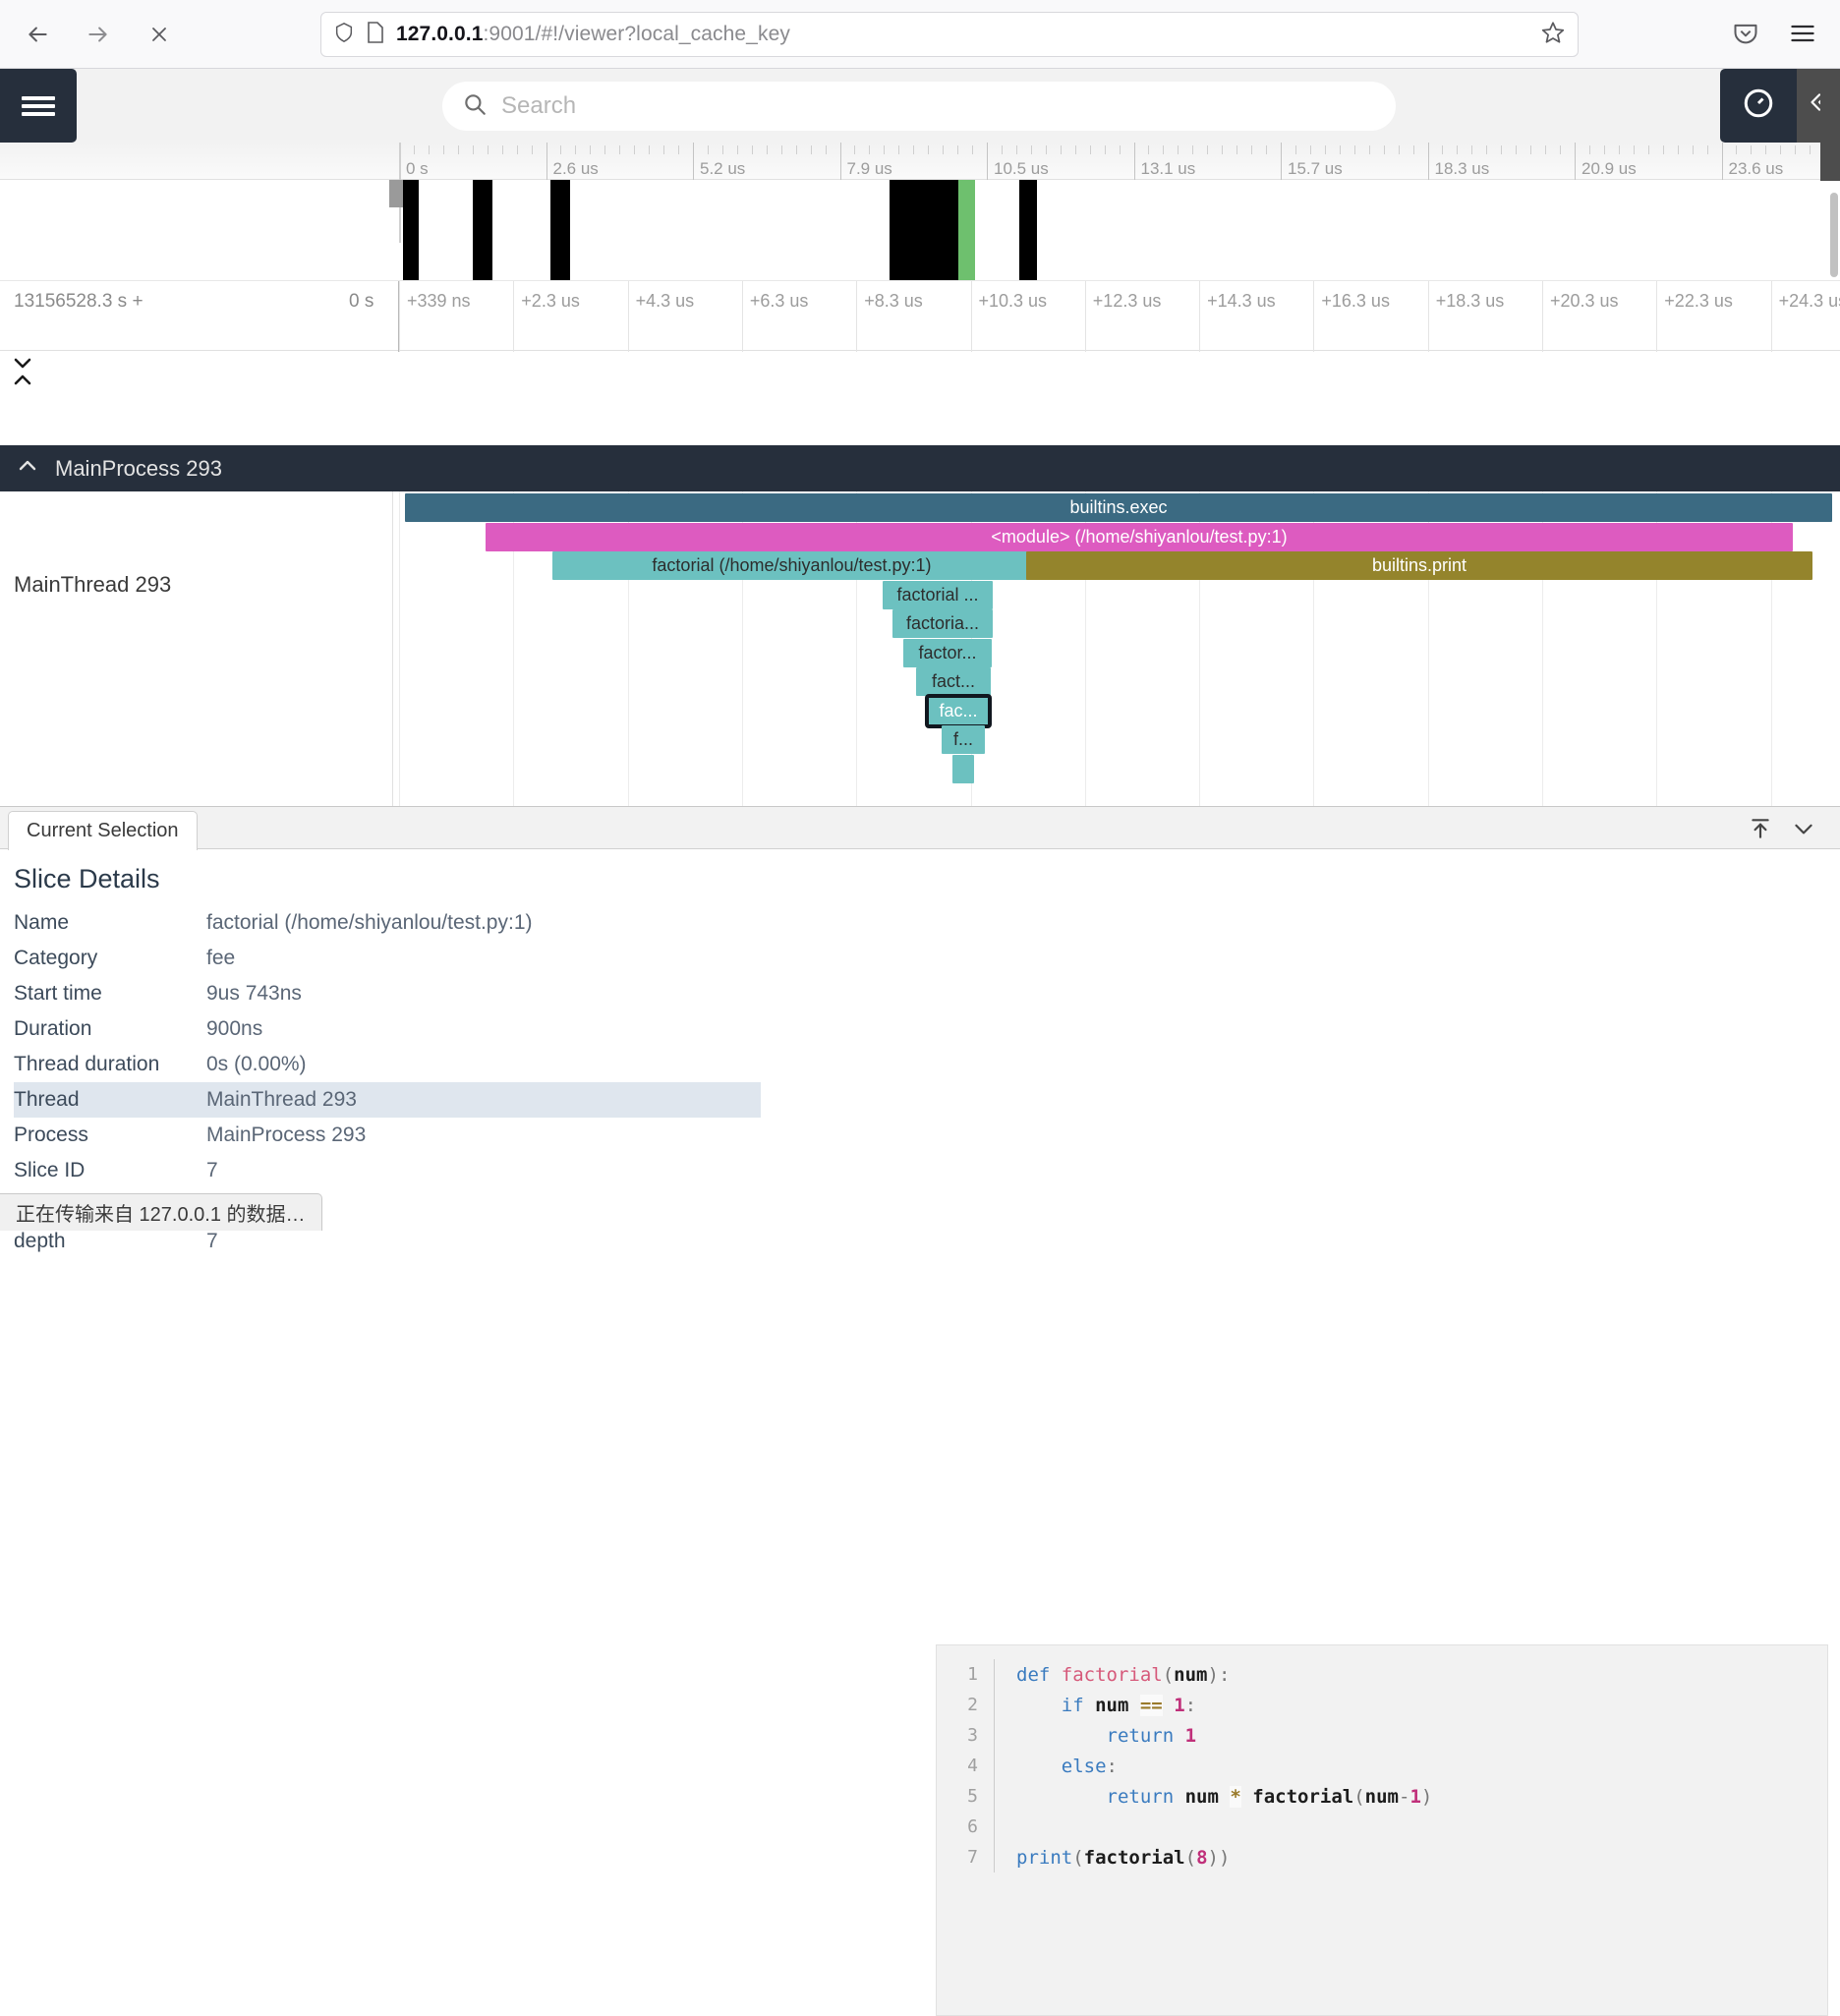 This screenshot has width=1840, height=2016. Describe the element at coordinates (1190, 1705) in the screenshot. I see `code-token: :` at that location.